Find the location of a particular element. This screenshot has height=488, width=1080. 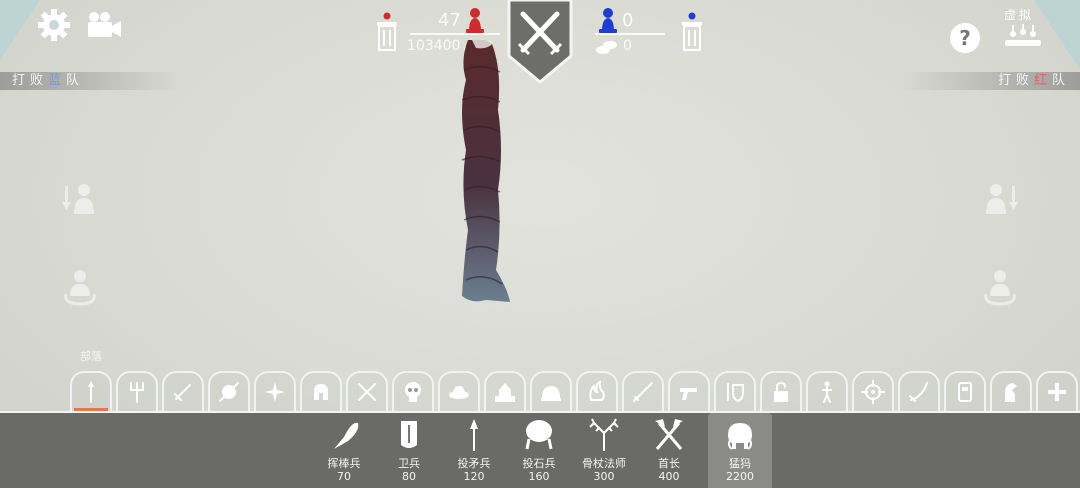

blue-unit-count: 0 is located at coordinates (628, 20).